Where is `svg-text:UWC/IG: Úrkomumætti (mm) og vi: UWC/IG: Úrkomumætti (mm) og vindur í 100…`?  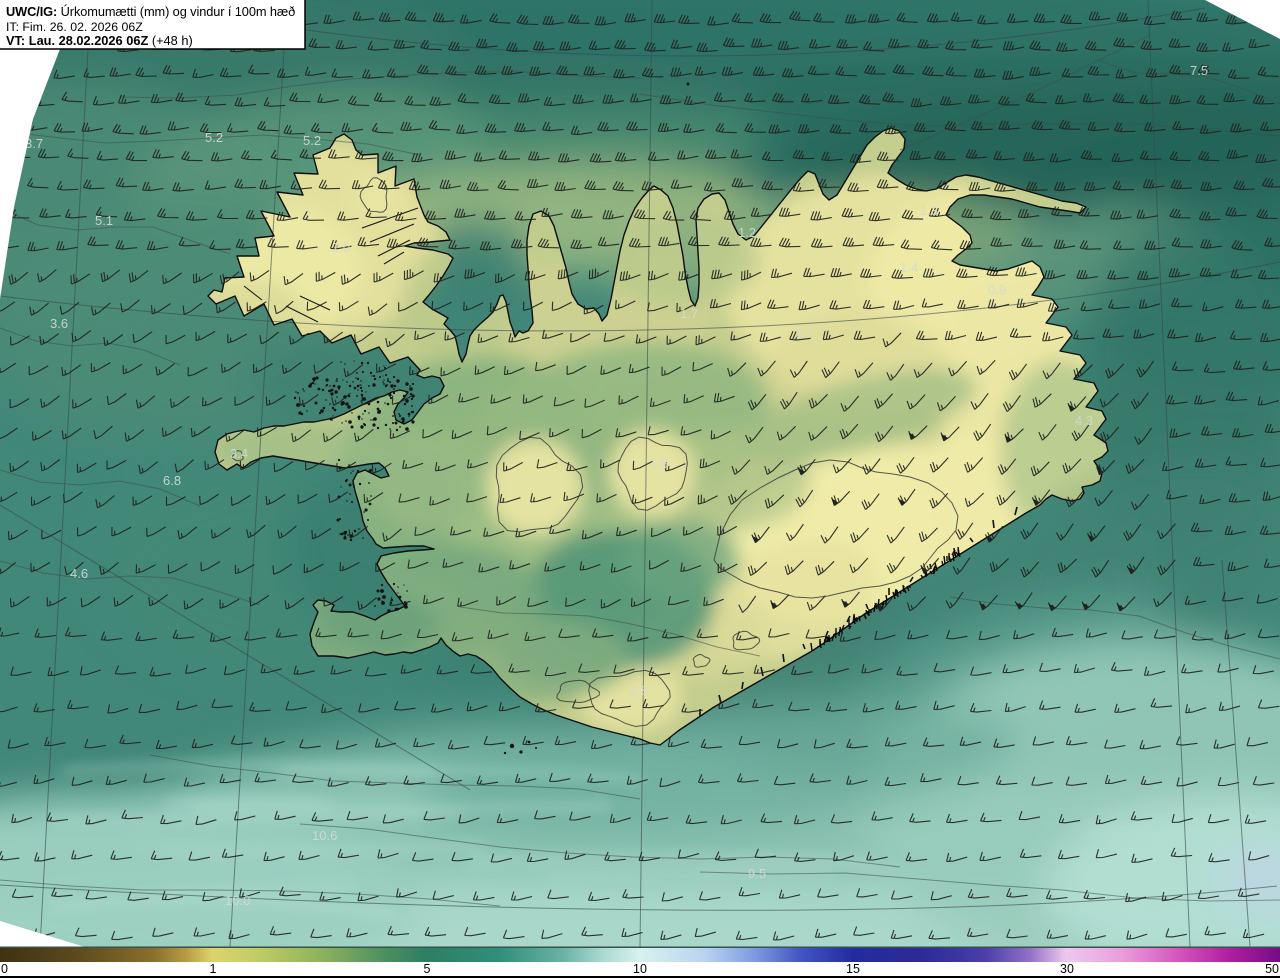
svg-text:UWC/IG: Úrkomumætti (mm) og vi: UWC/IG: Úrkomumætti (mm) og vindur í 100… is located at coordinates (150, 11).